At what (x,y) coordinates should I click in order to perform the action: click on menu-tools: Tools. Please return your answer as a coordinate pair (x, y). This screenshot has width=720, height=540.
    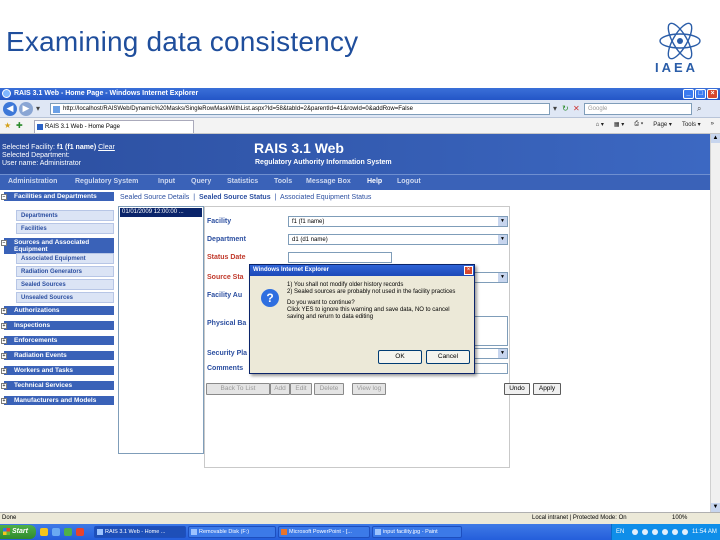
    Looking at the image, I should click on (283, 181).